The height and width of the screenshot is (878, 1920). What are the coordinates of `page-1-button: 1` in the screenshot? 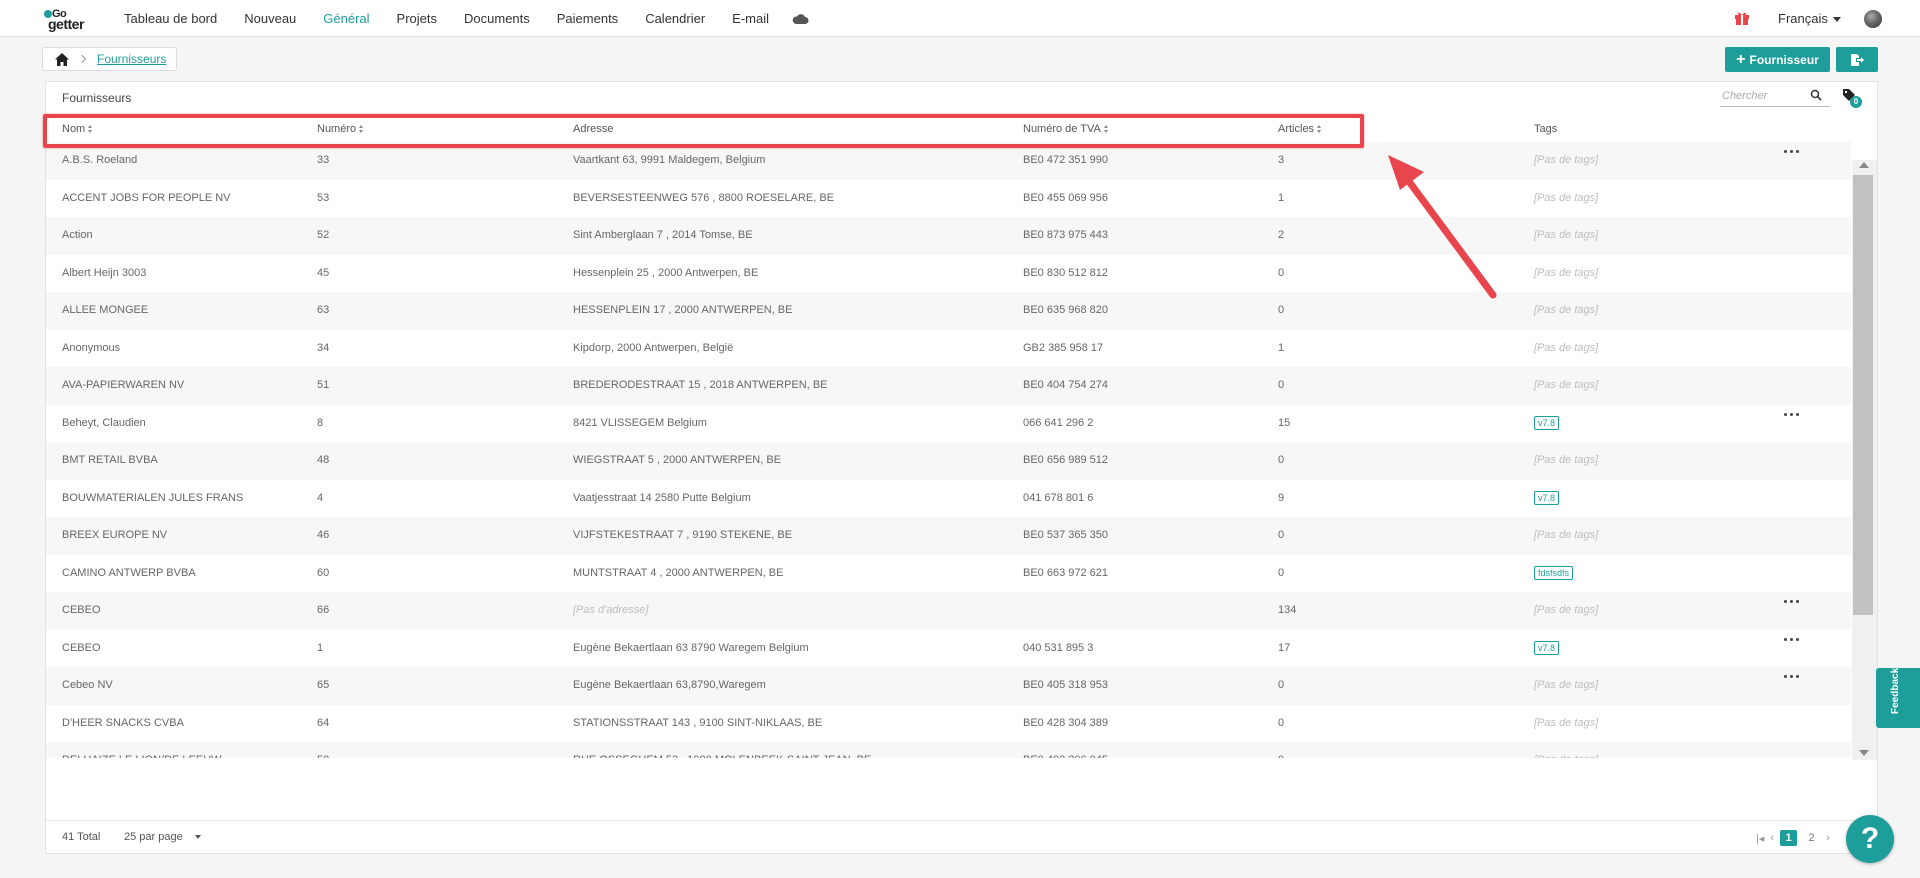 It's located at (1789, 838).